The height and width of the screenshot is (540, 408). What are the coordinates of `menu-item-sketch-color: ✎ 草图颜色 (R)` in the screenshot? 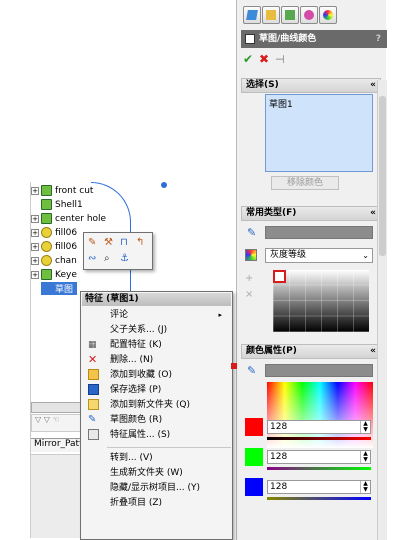 It's located at (156, 420).